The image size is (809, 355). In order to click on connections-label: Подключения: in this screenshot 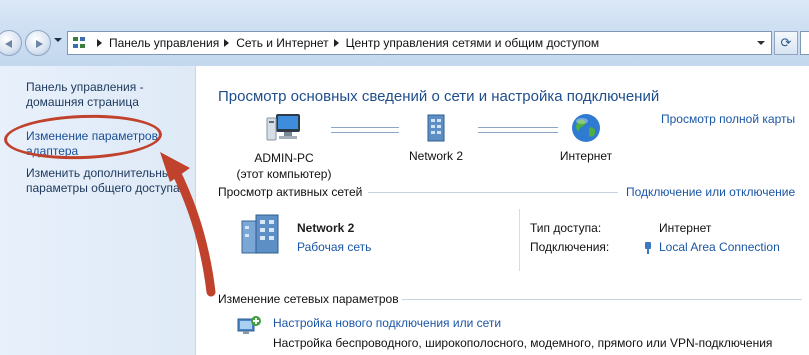, I will do `click(570, 247)`.